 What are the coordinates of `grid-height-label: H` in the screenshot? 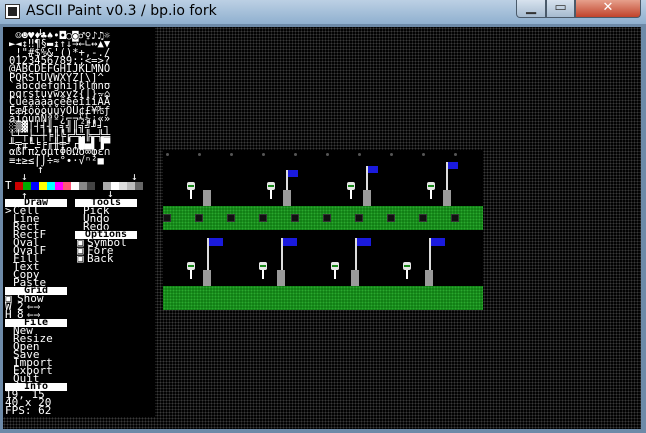 It's located at (8, 314).